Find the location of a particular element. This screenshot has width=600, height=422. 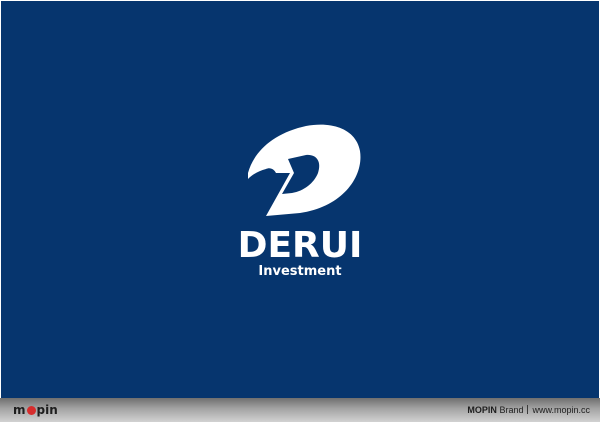

footer-logo: m pin is located at coordinates (35, 410).